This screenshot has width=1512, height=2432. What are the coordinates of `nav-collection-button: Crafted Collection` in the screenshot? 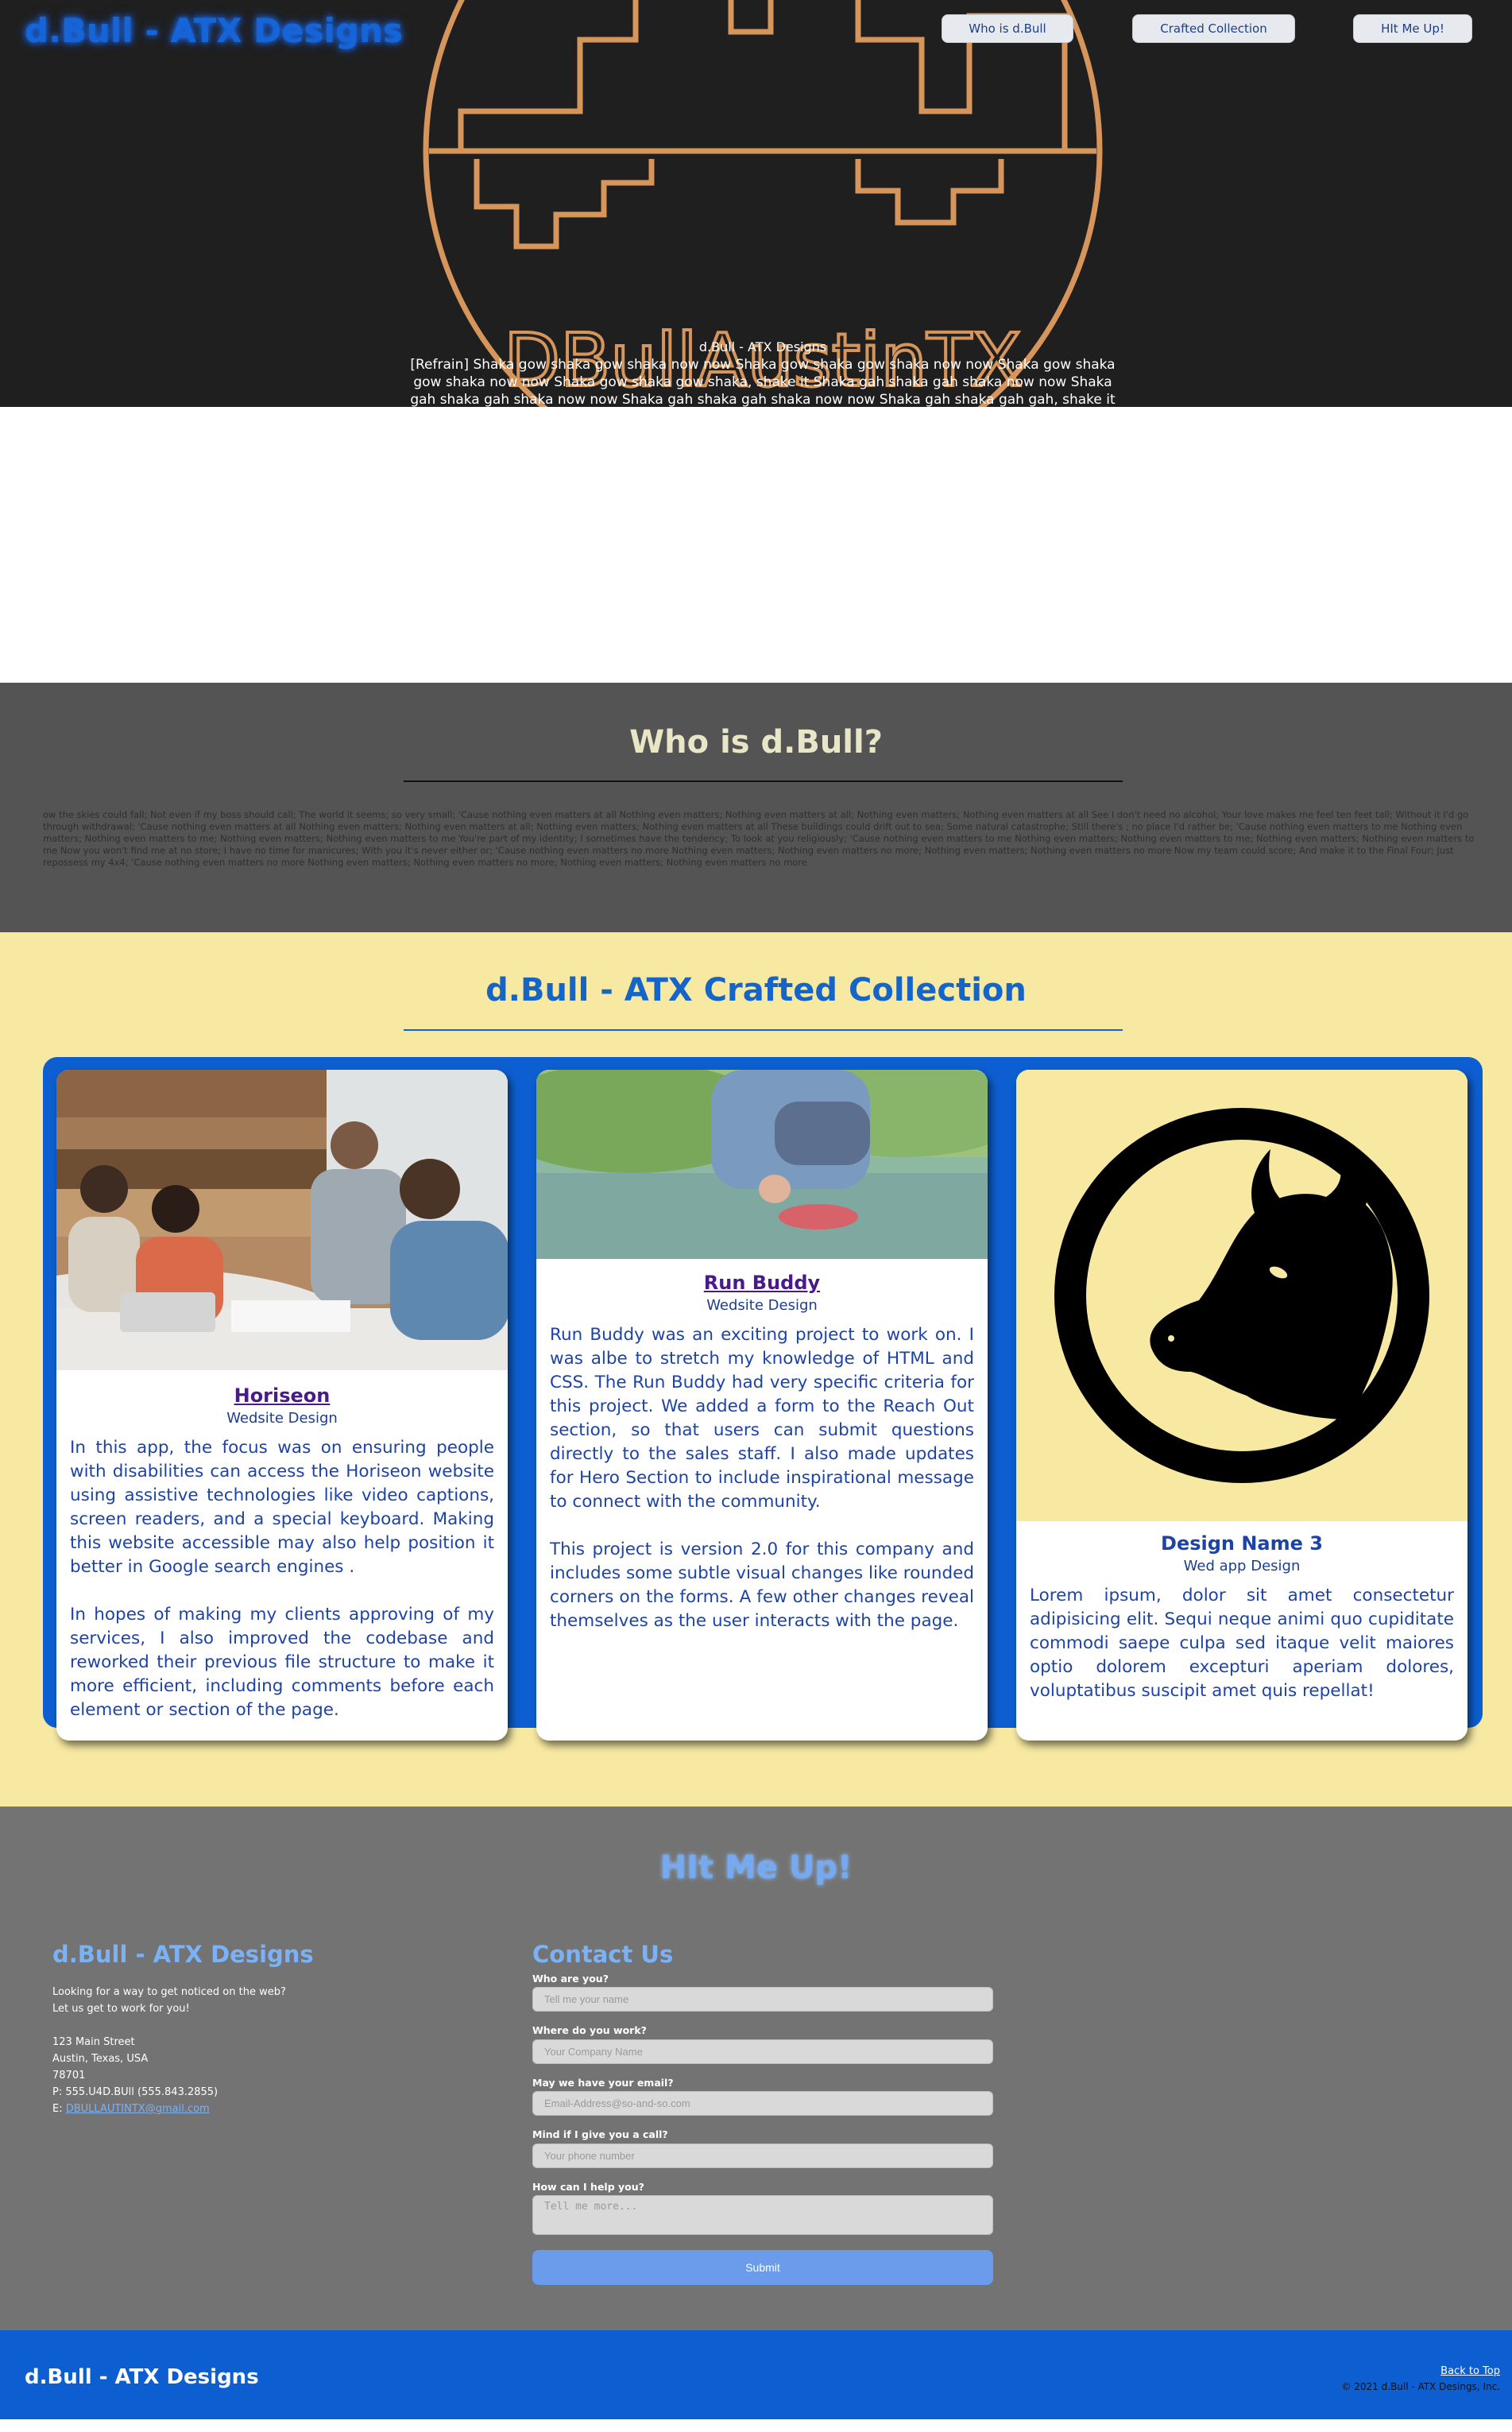 It's located at (1213, 28).